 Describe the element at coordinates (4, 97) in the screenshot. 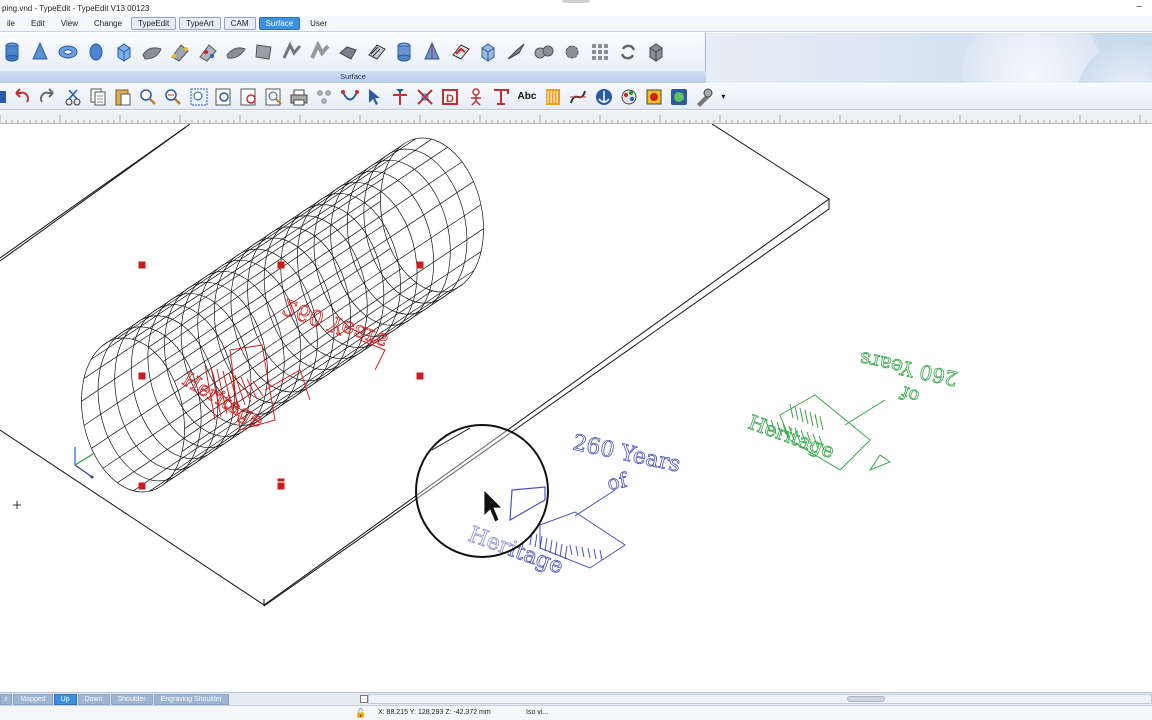

I see `save-icon` at that location.